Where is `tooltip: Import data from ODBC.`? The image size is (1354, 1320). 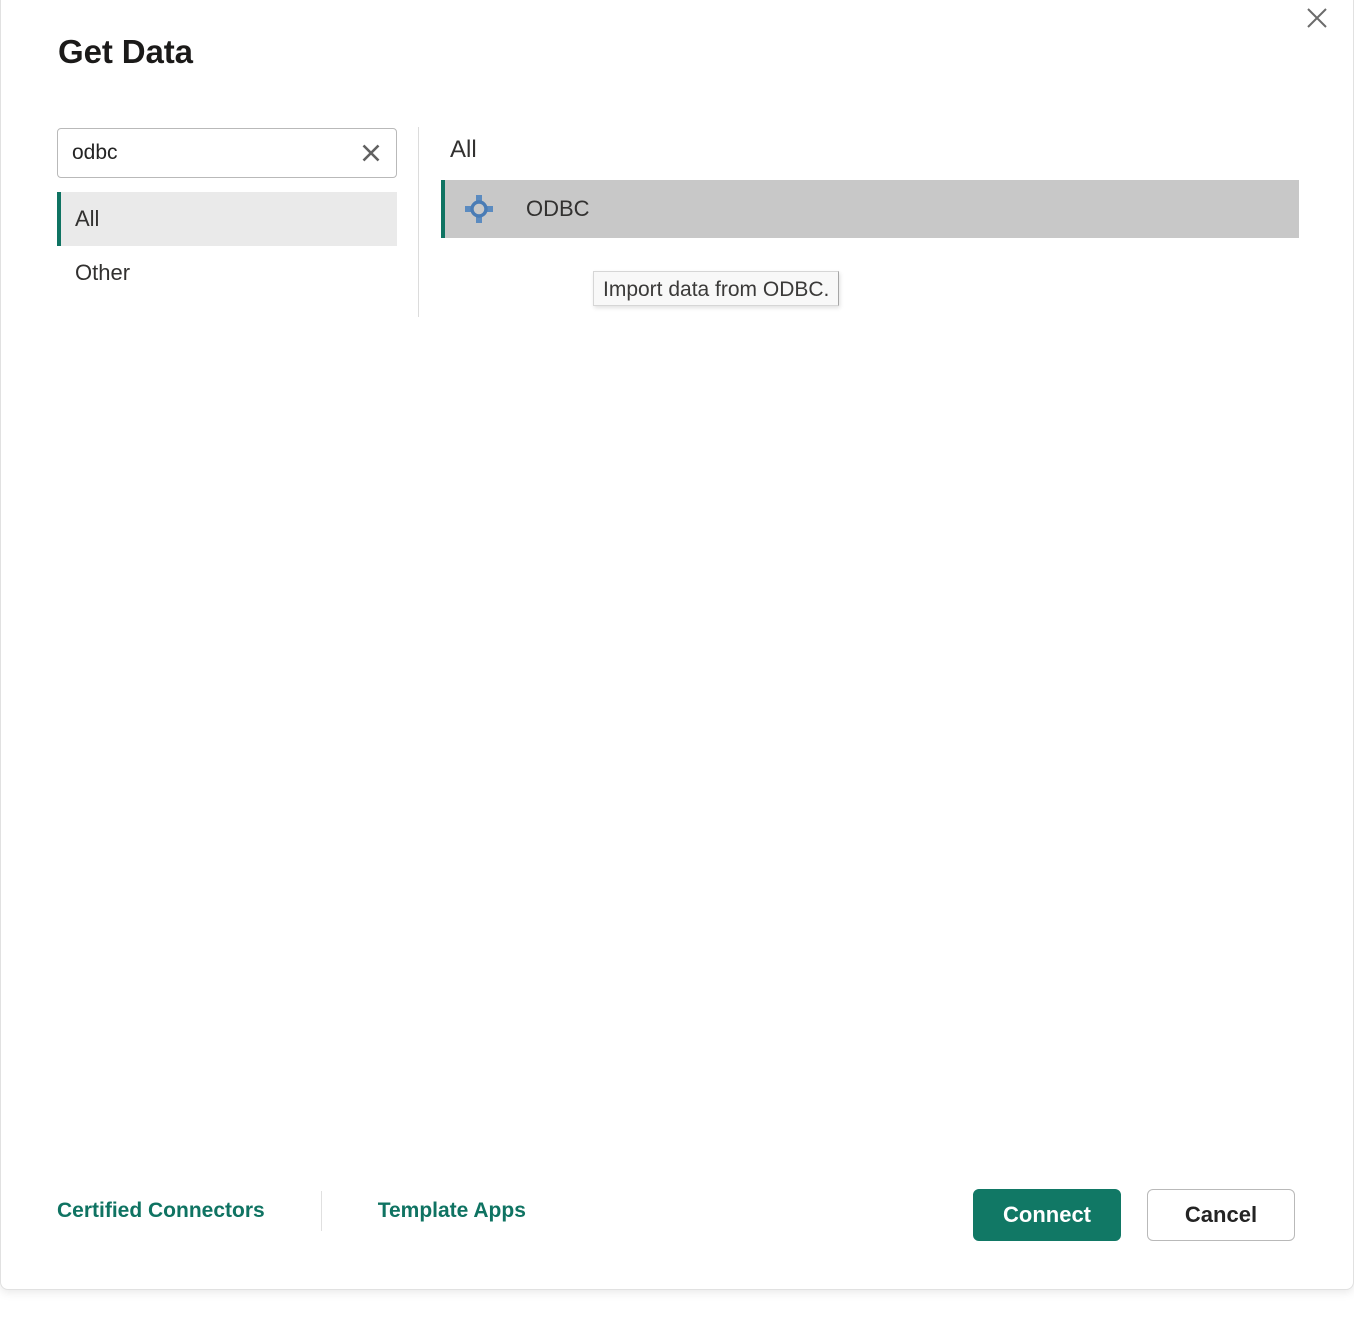 tooltip: Import data from ODBC. is located at coordinates (716, 288).